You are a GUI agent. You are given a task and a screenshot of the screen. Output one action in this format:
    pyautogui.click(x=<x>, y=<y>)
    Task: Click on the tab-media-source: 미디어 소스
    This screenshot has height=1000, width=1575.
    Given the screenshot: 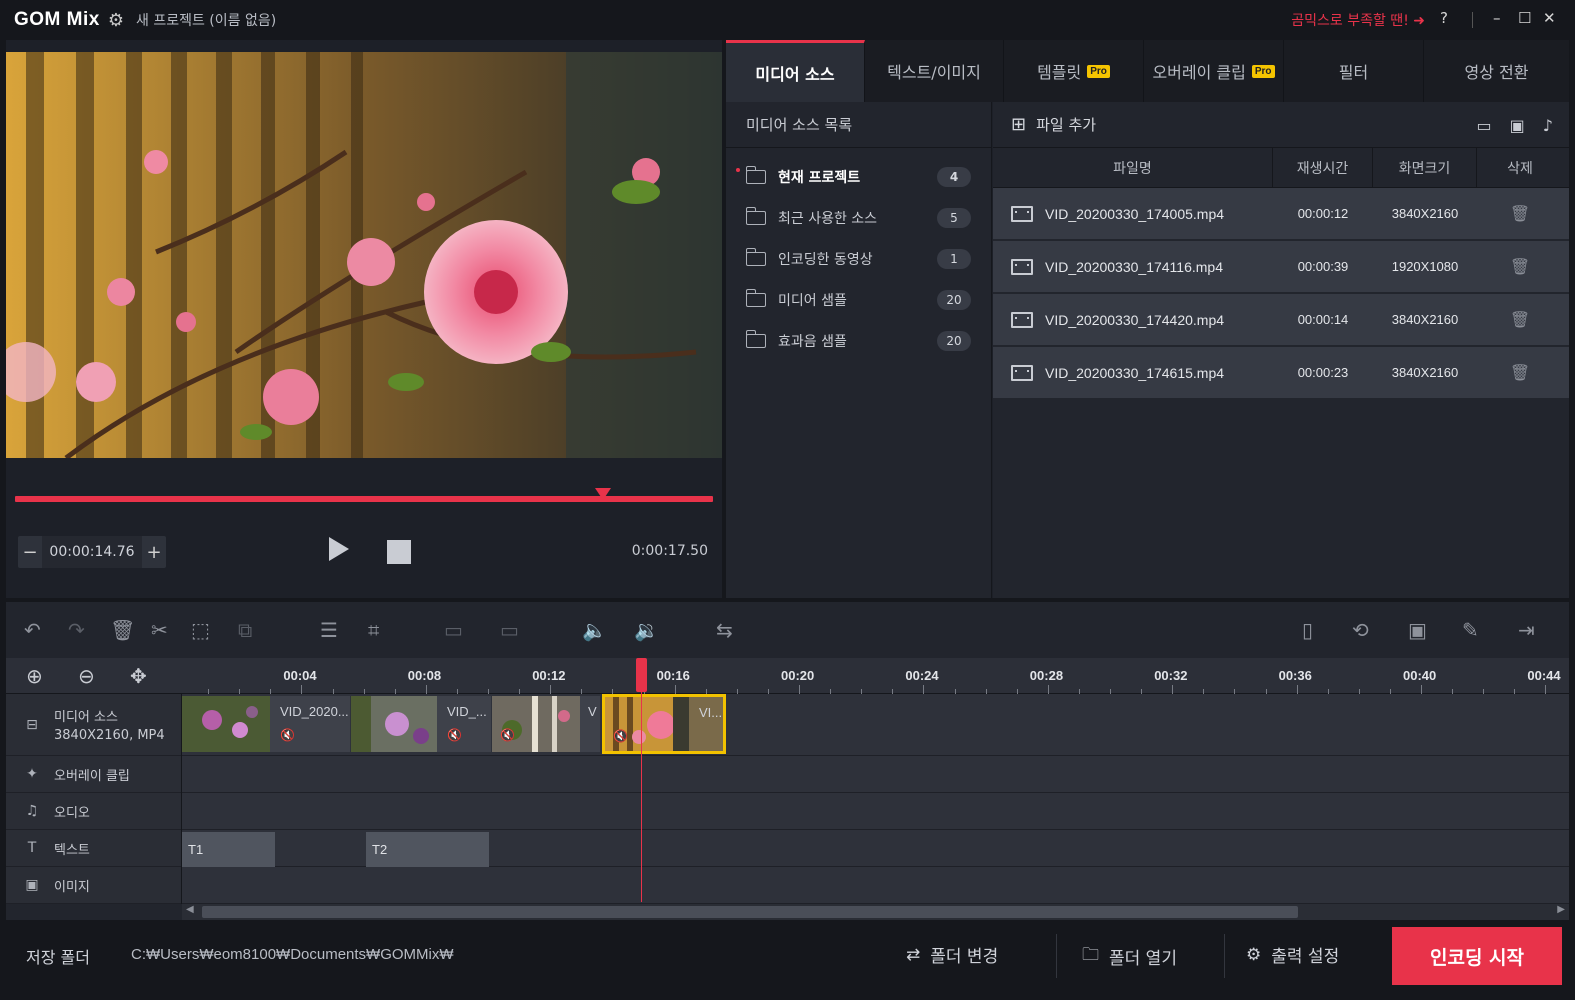 What is the action you would take?
    pyautogui.click(x=795, y=71)
    